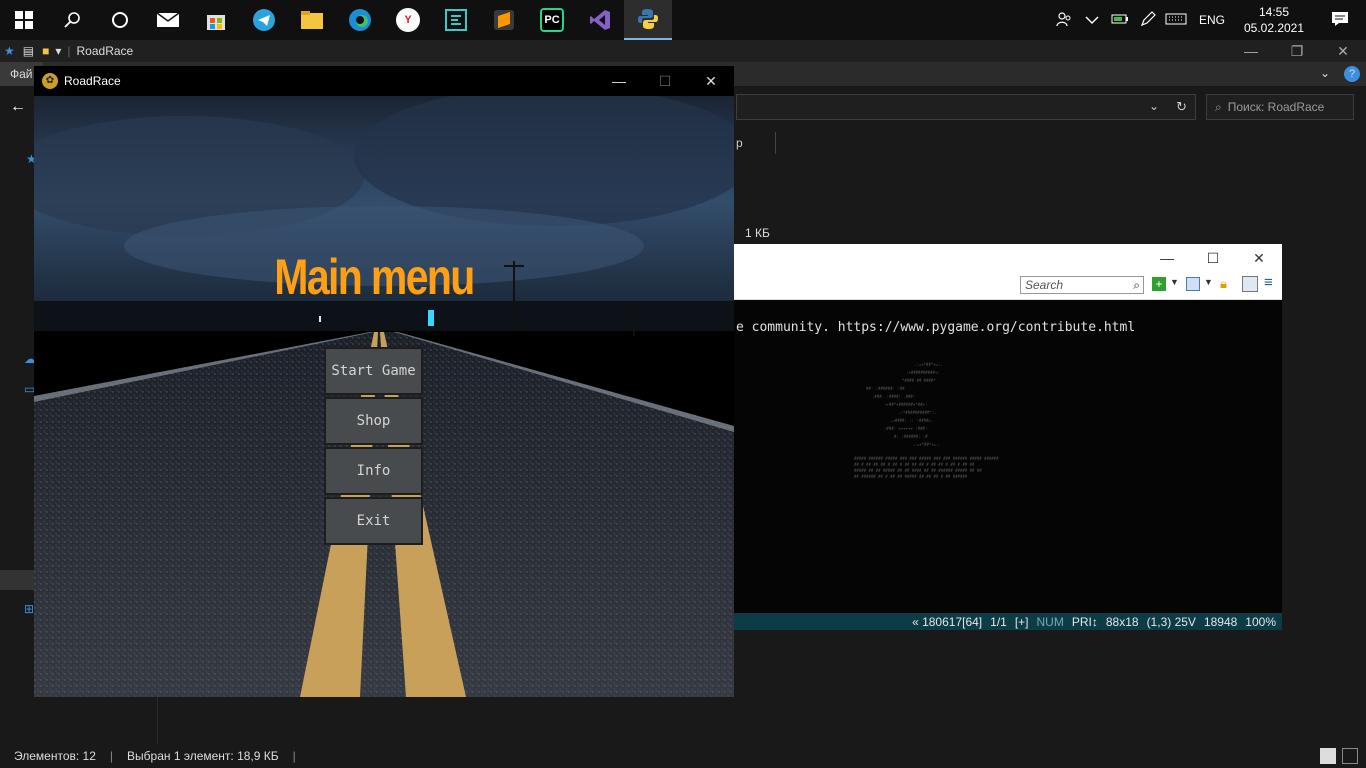  I want to click on start-game-button: Start Game, so click(373, 371).